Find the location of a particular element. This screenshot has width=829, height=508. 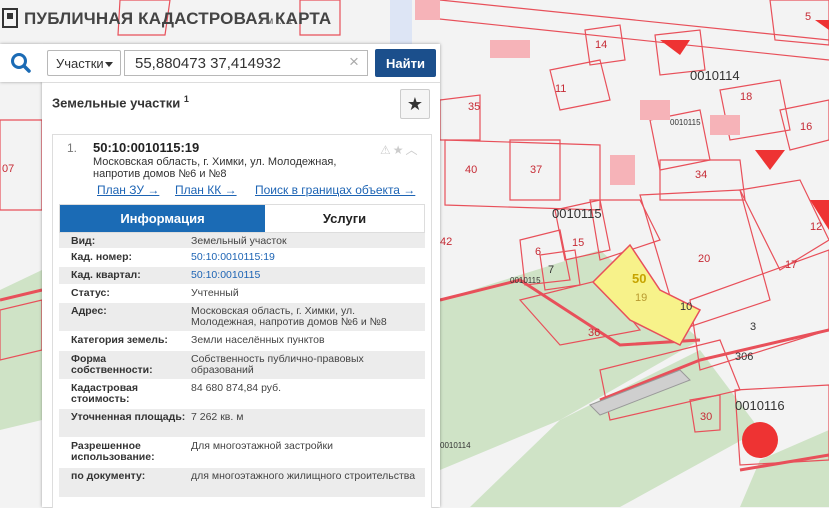

star-icon: ★ is located at coordinates (415, 104).